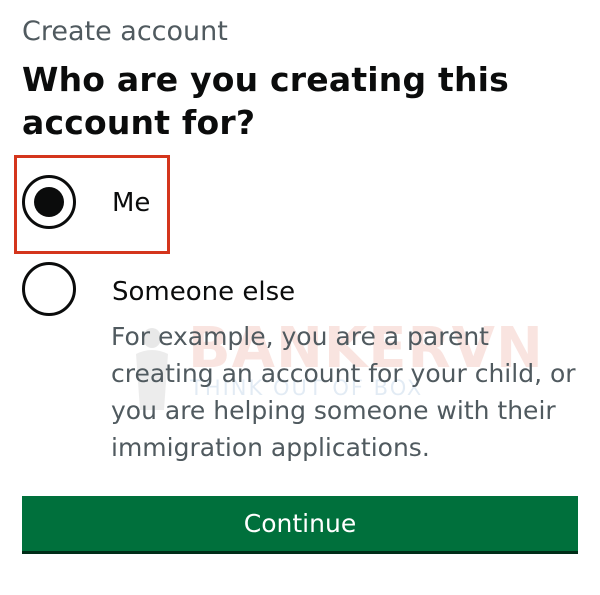 This screenshot has height=595, width=600. Describe the element at coordinates (300, 523) in the screenshot. I see `continue-button: Continue` at that location.